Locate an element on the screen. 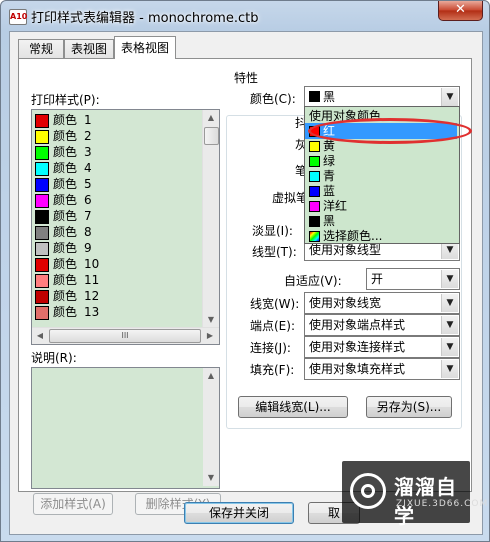  style-number: 4 is located at coordinates (88, 168).